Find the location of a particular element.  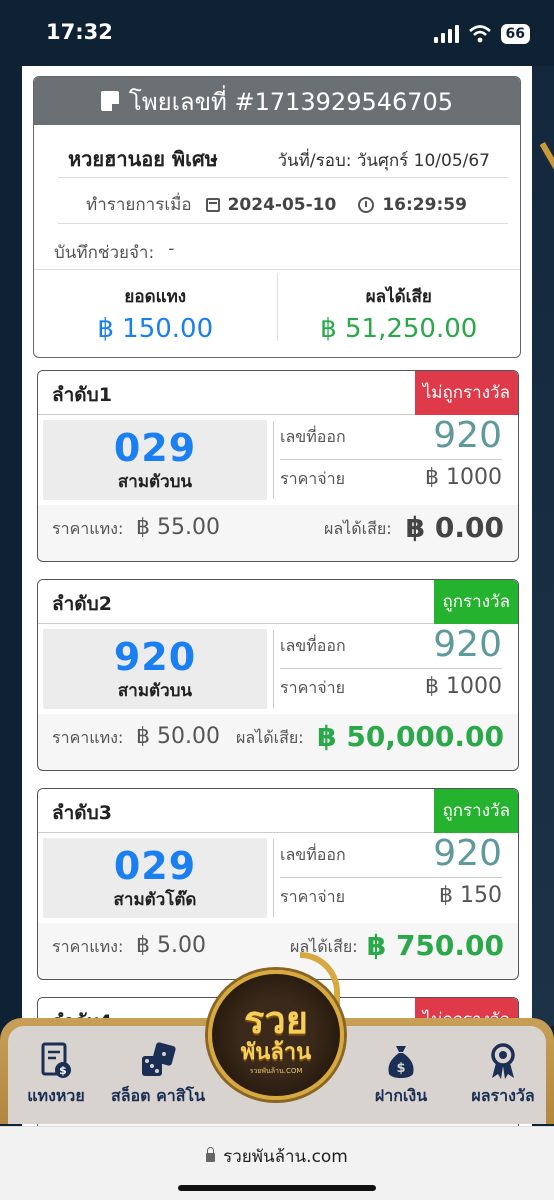

logo-text: พันล้าน is located at coordinates (276, 1052).